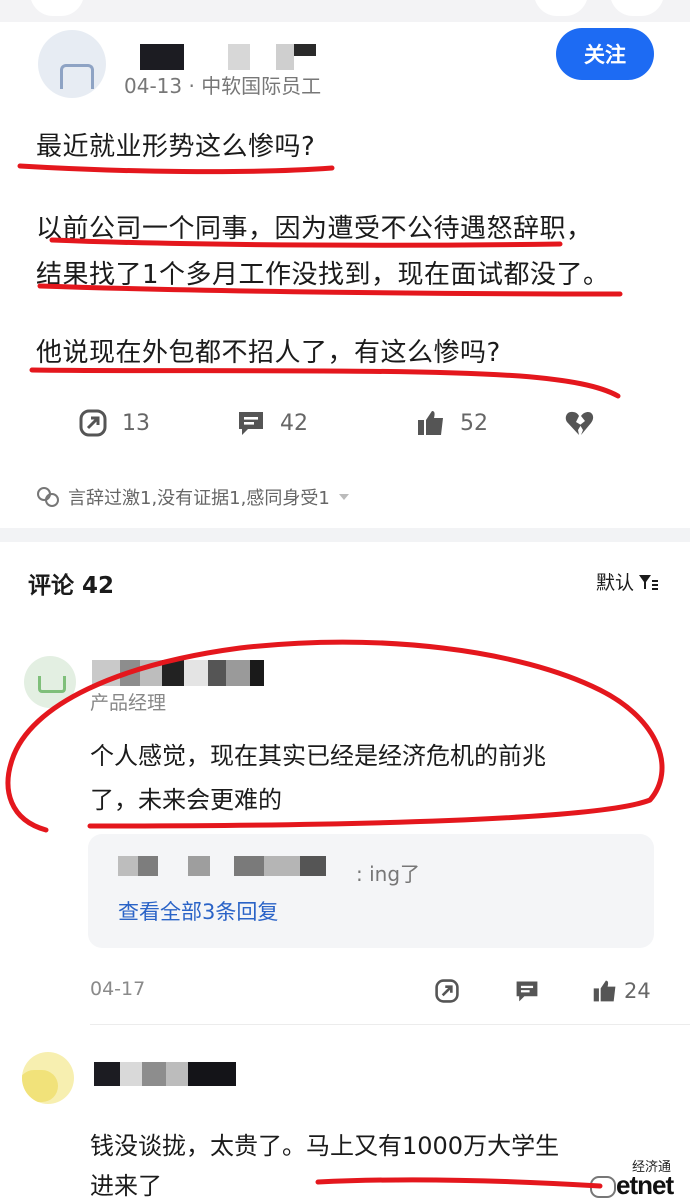  Describe the element at coordinates (198, 911) in the screenshot. I see `view-all-replies-link: 查看全部3条回复` at that location.